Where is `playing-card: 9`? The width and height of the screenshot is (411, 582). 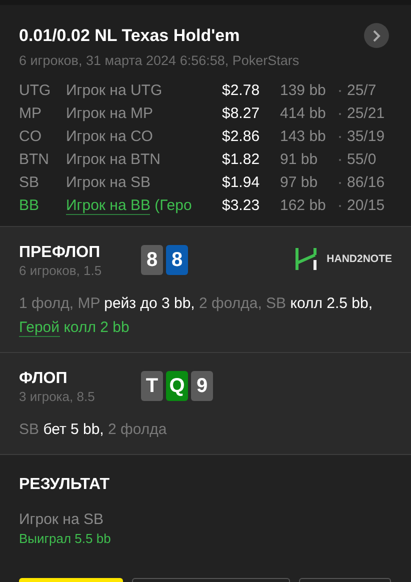
playing-card: 9 is located at coordinates (202, 386).